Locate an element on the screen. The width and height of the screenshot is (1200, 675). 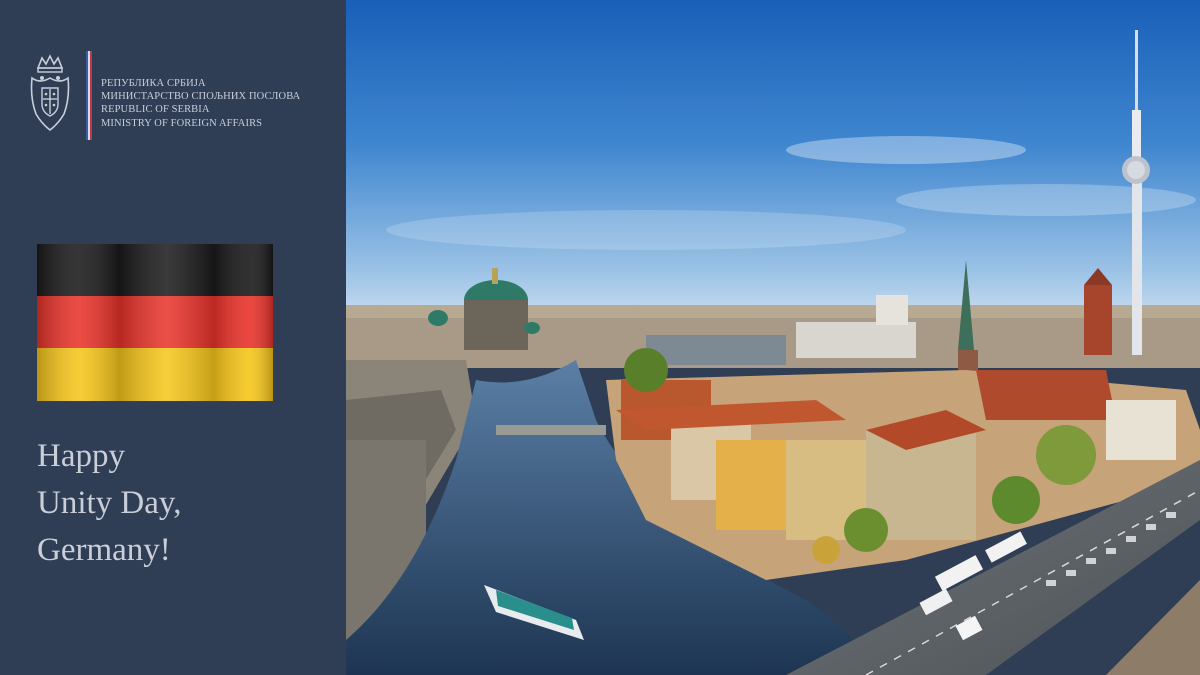
greeting-line-2: Unity Day, is located at coordinates (109, 503).